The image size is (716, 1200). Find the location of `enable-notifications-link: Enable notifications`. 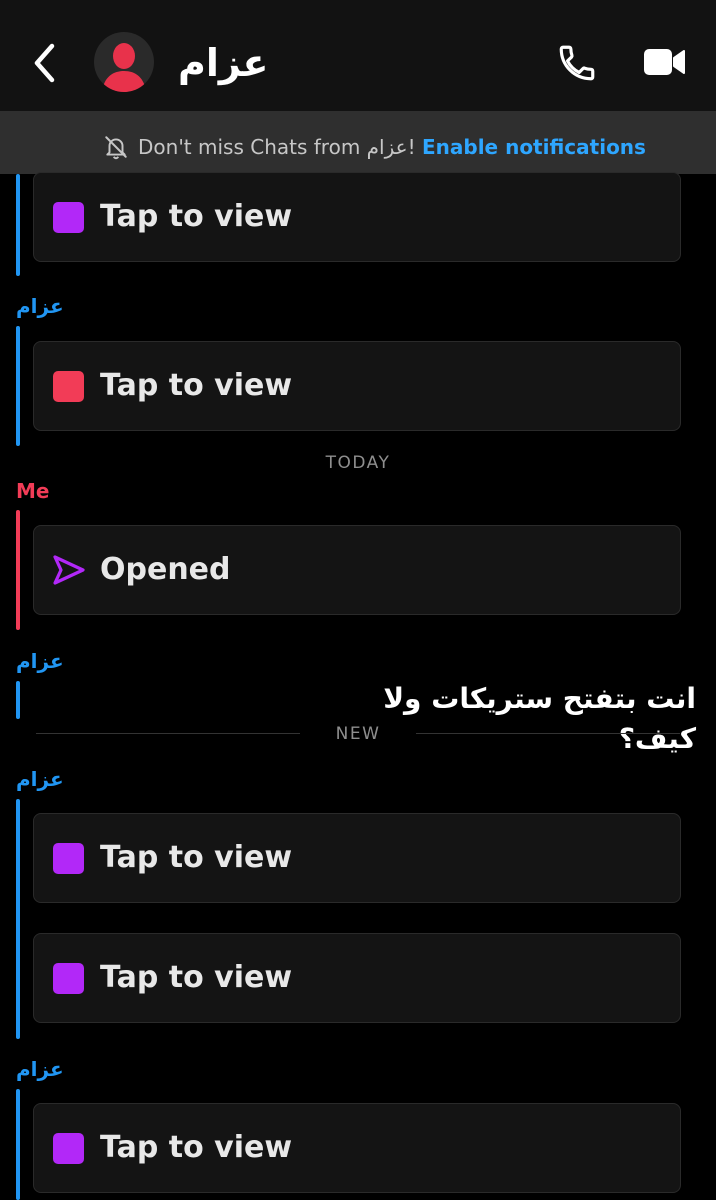

enable-notifications-link: Enable notifications is located at coordinates (534, 147).